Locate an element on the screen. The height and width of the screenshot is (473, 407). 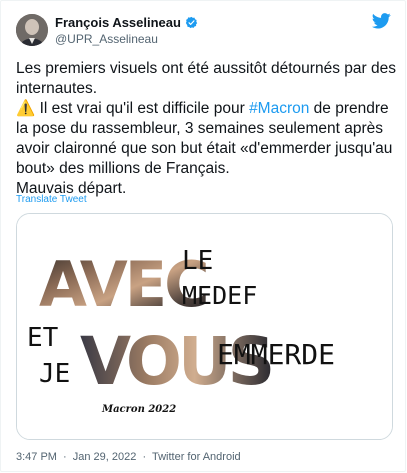
tweet-time: 3:47 PM is located at coordinates (36, 457).